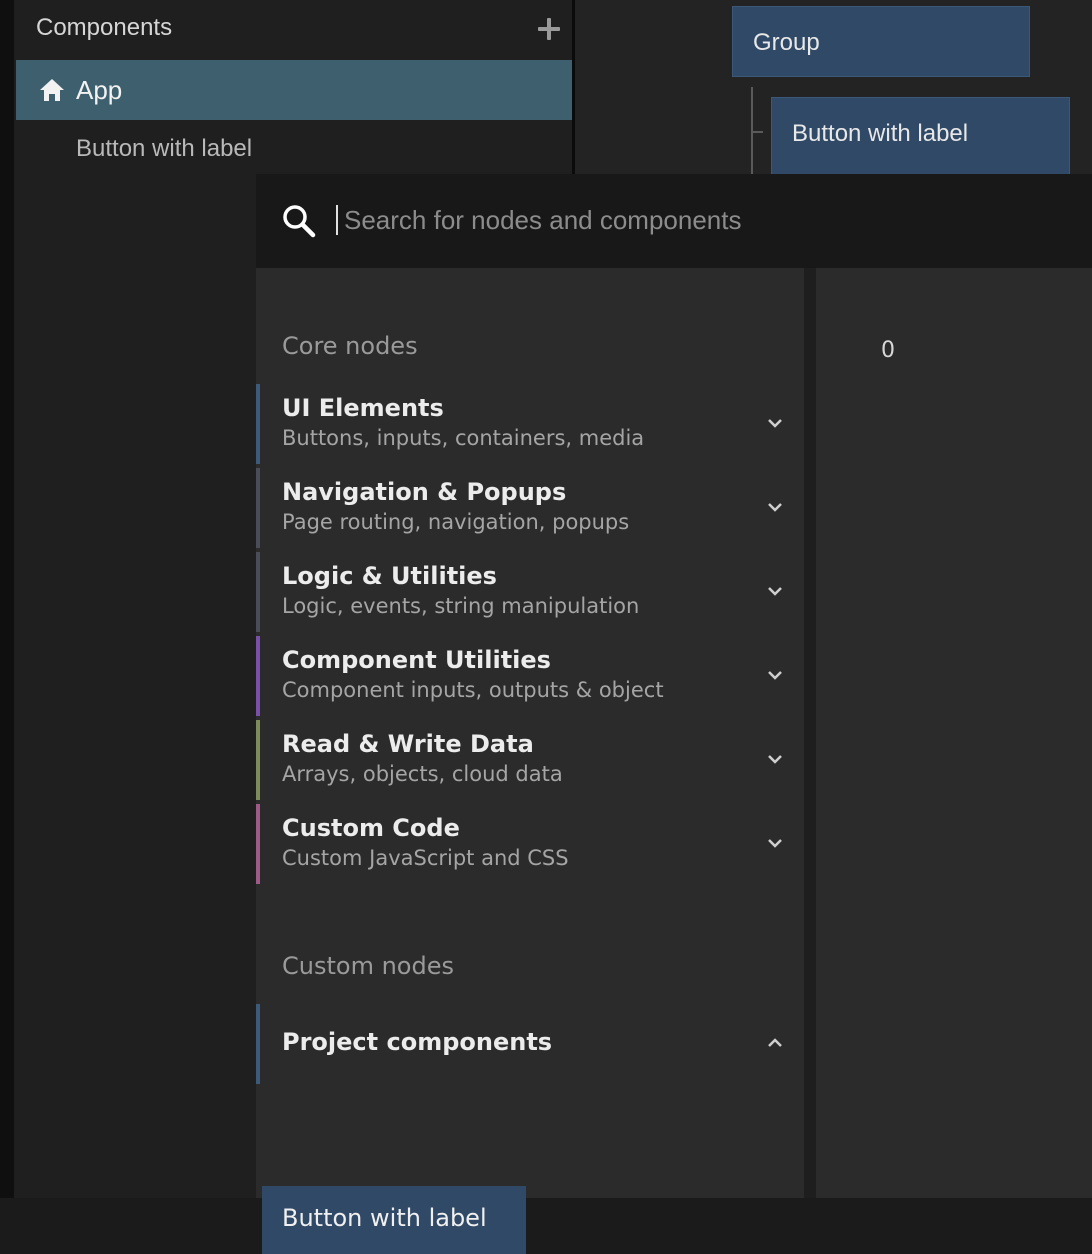 Image resolution: width=1092 pixels, height=1254 pixels. What do you see at coordinates (52, 90) in the screenshot?
I see `home-icon` at bounding box center [52, 90].